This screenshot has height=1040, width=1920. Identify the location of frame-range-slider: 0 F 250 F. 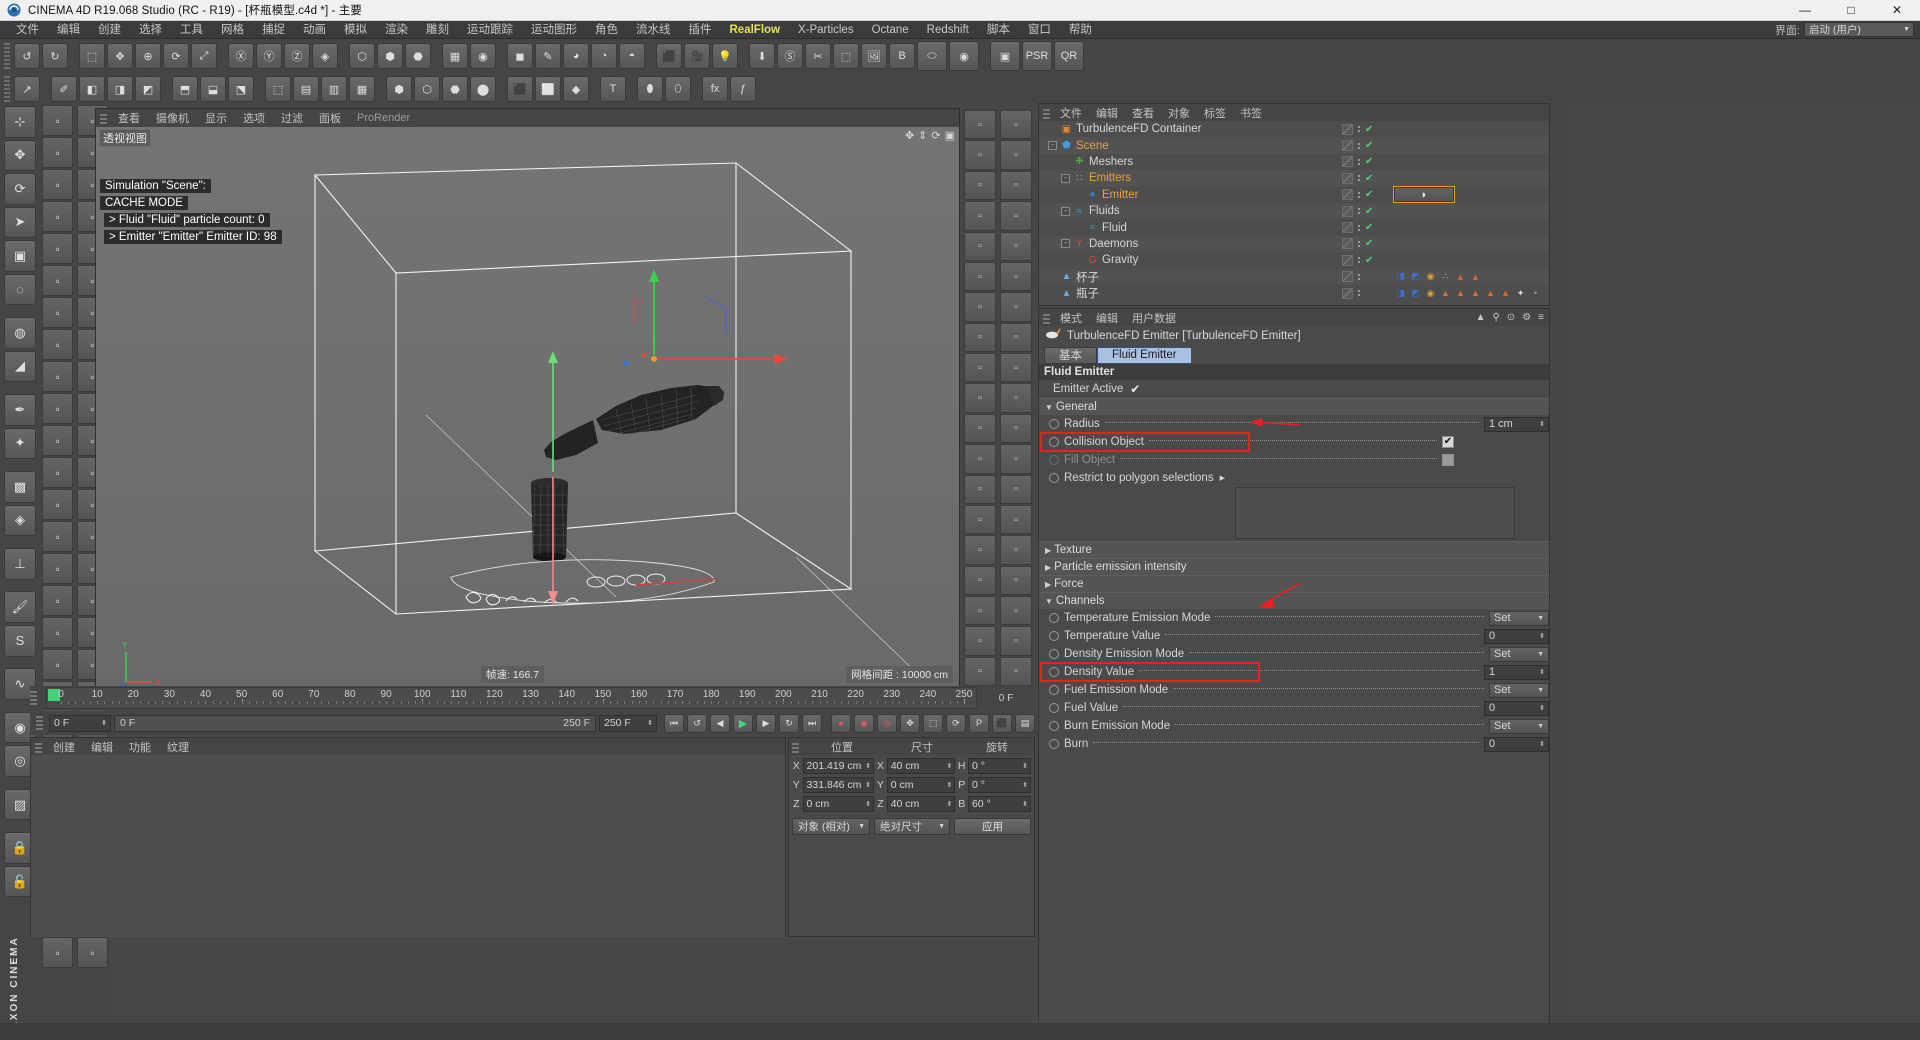
(355, 723).